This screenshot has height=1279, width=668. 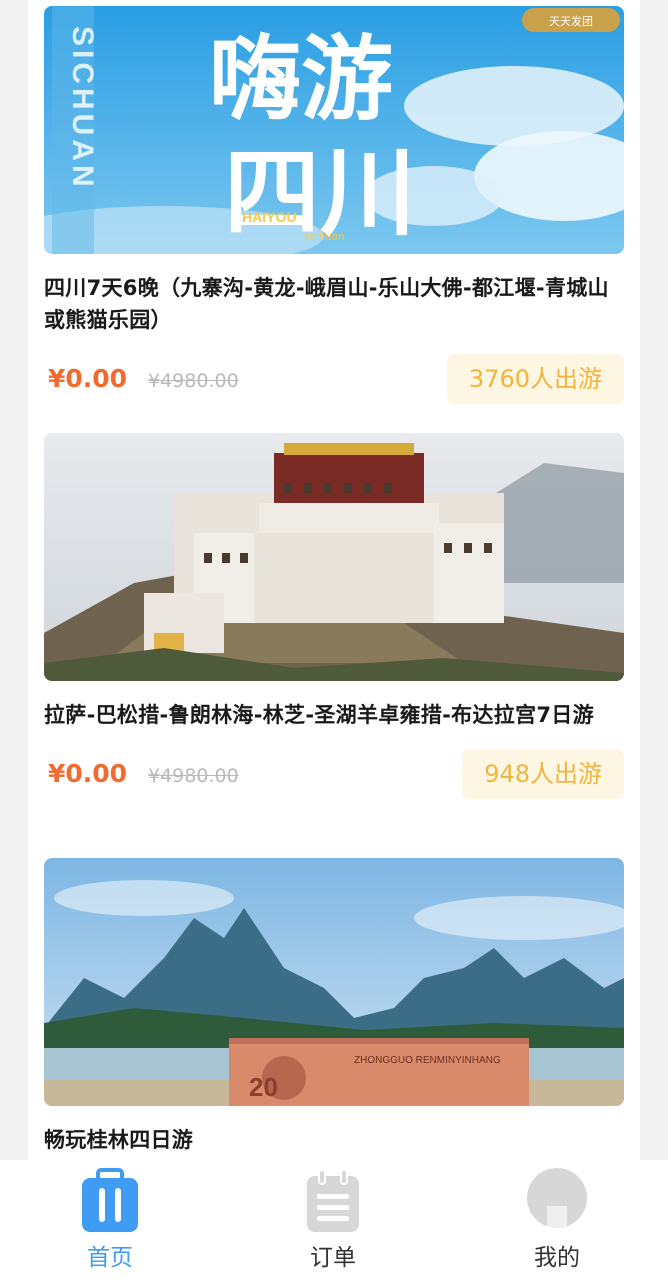 I want to click on banknote-image: 20 ZHONGGUO RENMINYINHANG, so click(x=379, y=1072).